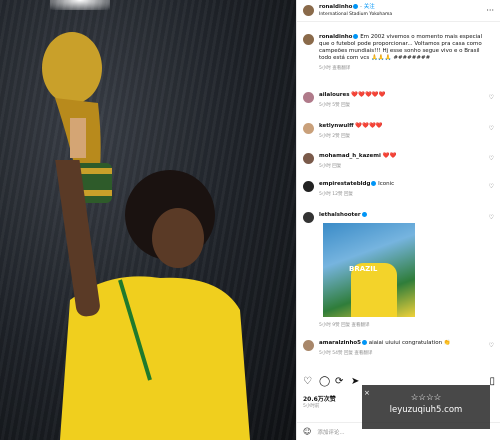  I want to click on comment: mohamad_h_kazemi ❤️❤️ 5小时 回复 ♡, so click(398, 161).